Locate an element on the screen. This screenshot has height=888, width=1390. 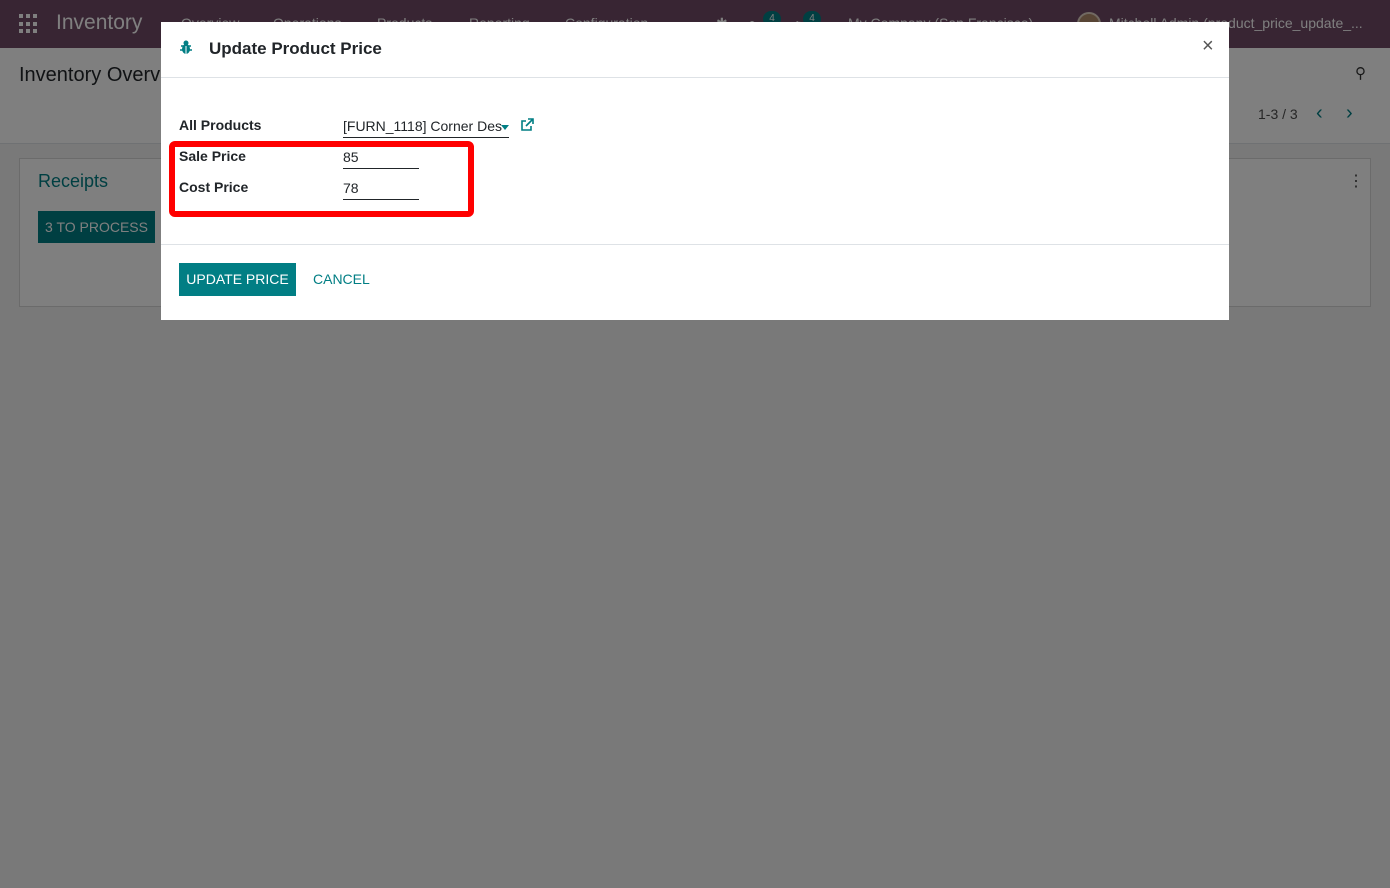
product-select-input is located at coordinates (426, 128).